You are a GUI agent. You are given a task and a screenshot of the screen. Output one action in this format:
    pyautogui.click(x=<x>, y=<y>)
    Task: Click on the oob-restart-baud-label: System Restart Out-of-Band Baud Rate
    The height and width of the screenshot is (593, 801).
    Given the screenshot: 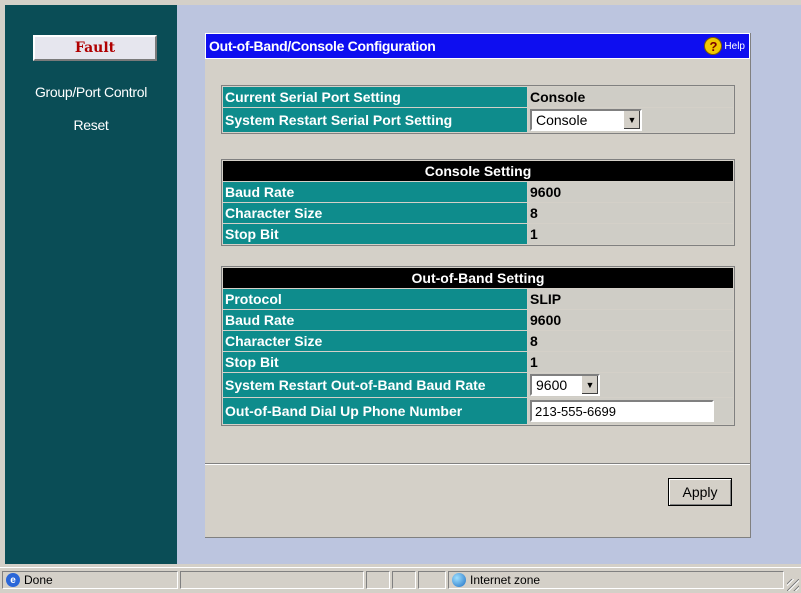 What is the action you would take?
    pyautogui.click(x=375, y=385)
    